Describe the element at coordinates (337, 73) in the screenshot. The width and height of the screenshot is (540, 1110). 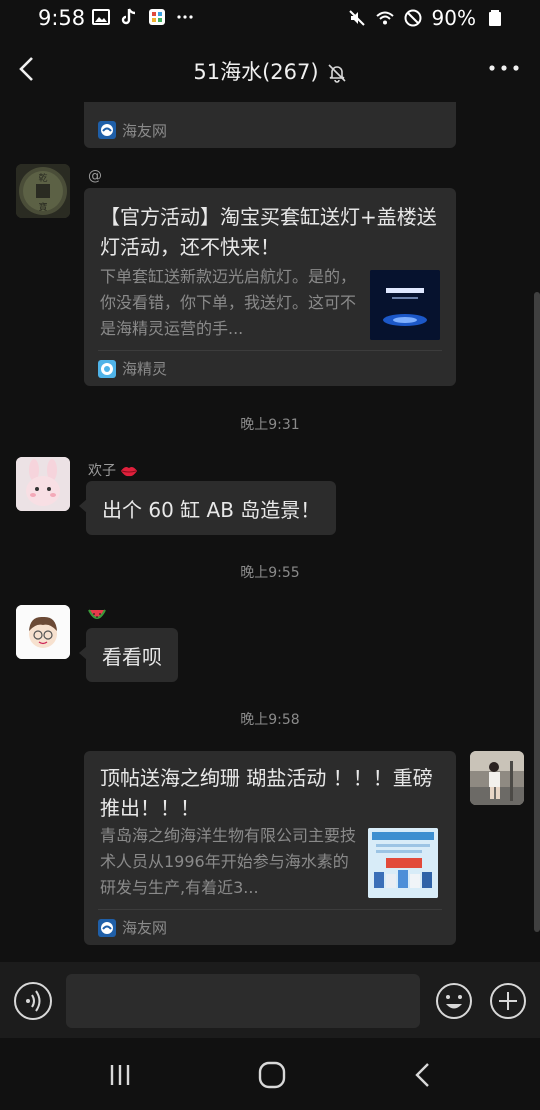
I see `mute-bell-icon` at that location.